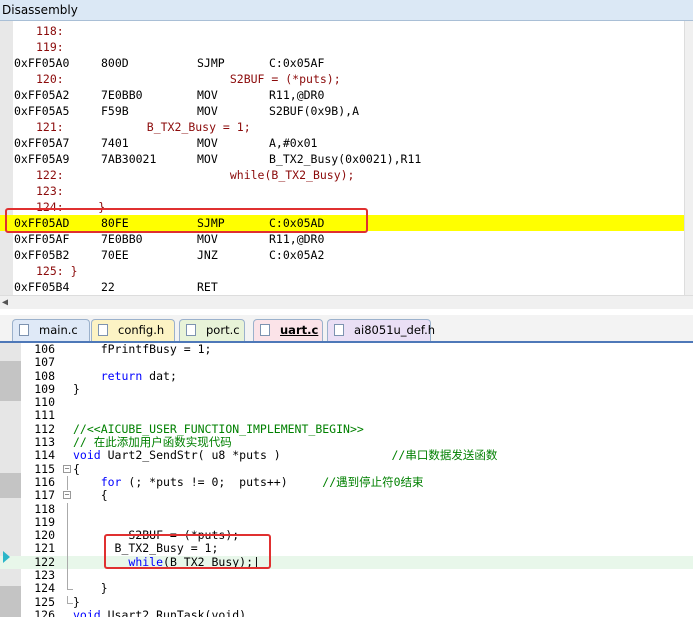  I want to click on disassembly-row: 0xFF05A2 7E0BB0 MOV R11,@DR0, so click(342, 95).